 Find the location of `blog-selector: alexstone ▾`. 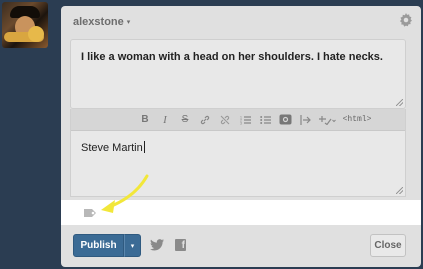

blog-selector: alexstone ▾ is located at coordinates (101, 22).